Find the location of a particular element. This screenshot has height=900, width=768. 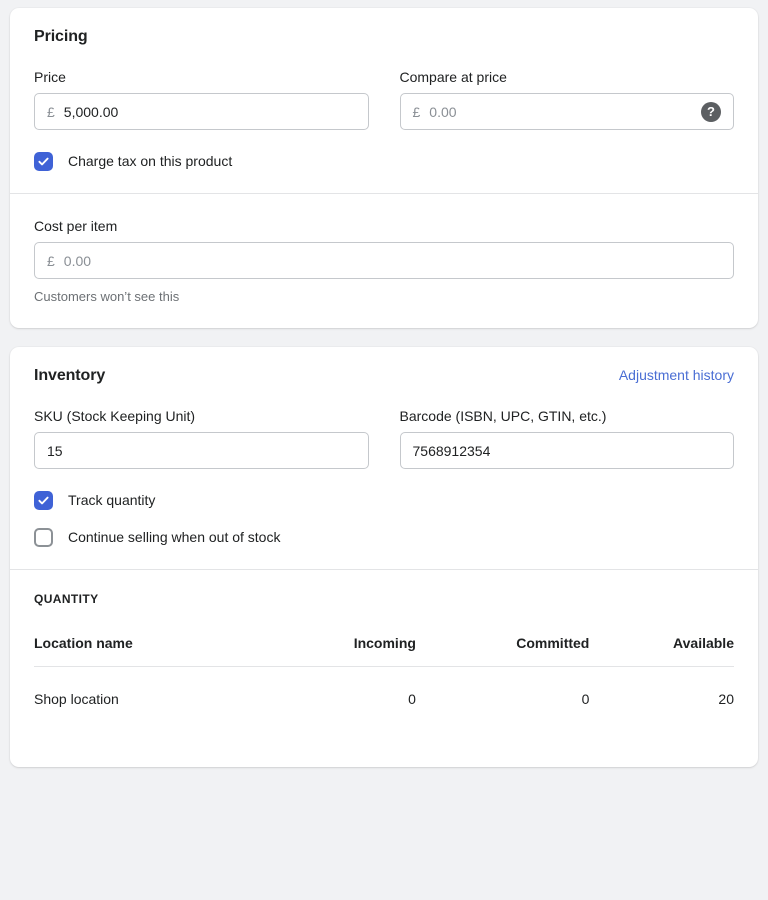

sku-input: 15 is located at coordinates (201, 450).